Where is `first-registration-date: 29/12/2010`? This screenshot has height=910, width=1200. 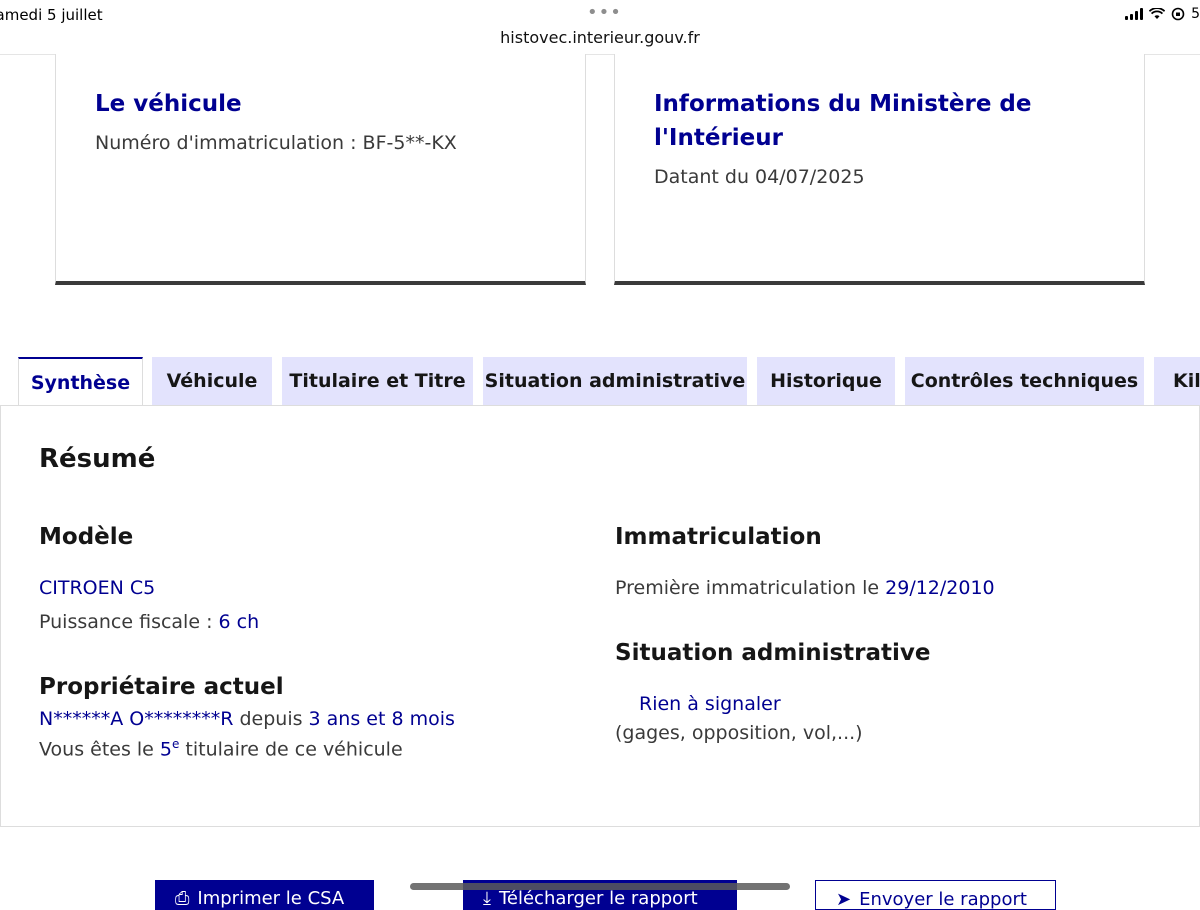 first-registration-date: 29/12/2010 is located at coordinates (940, 588).